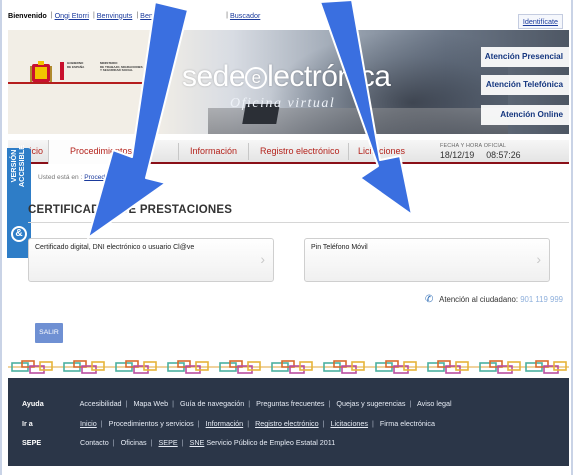  Describe the element at coordinates (349, 423) in the screenshot. I see `footer-link: Licitaciones` at that location.